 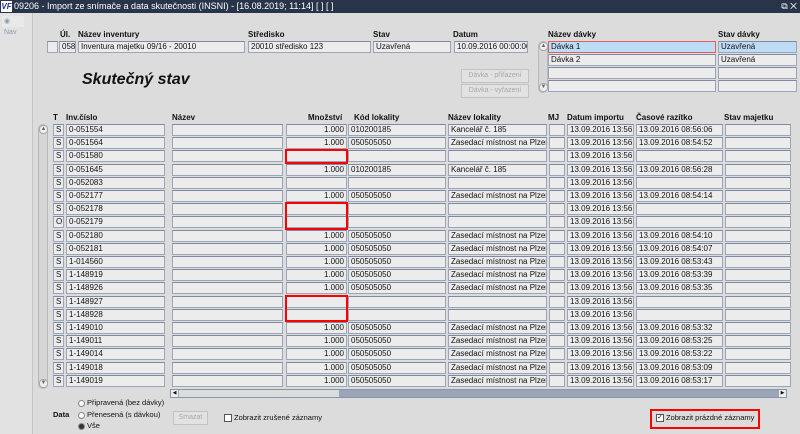 I want to click on batch-state-cell, so click(x=757, y=73).